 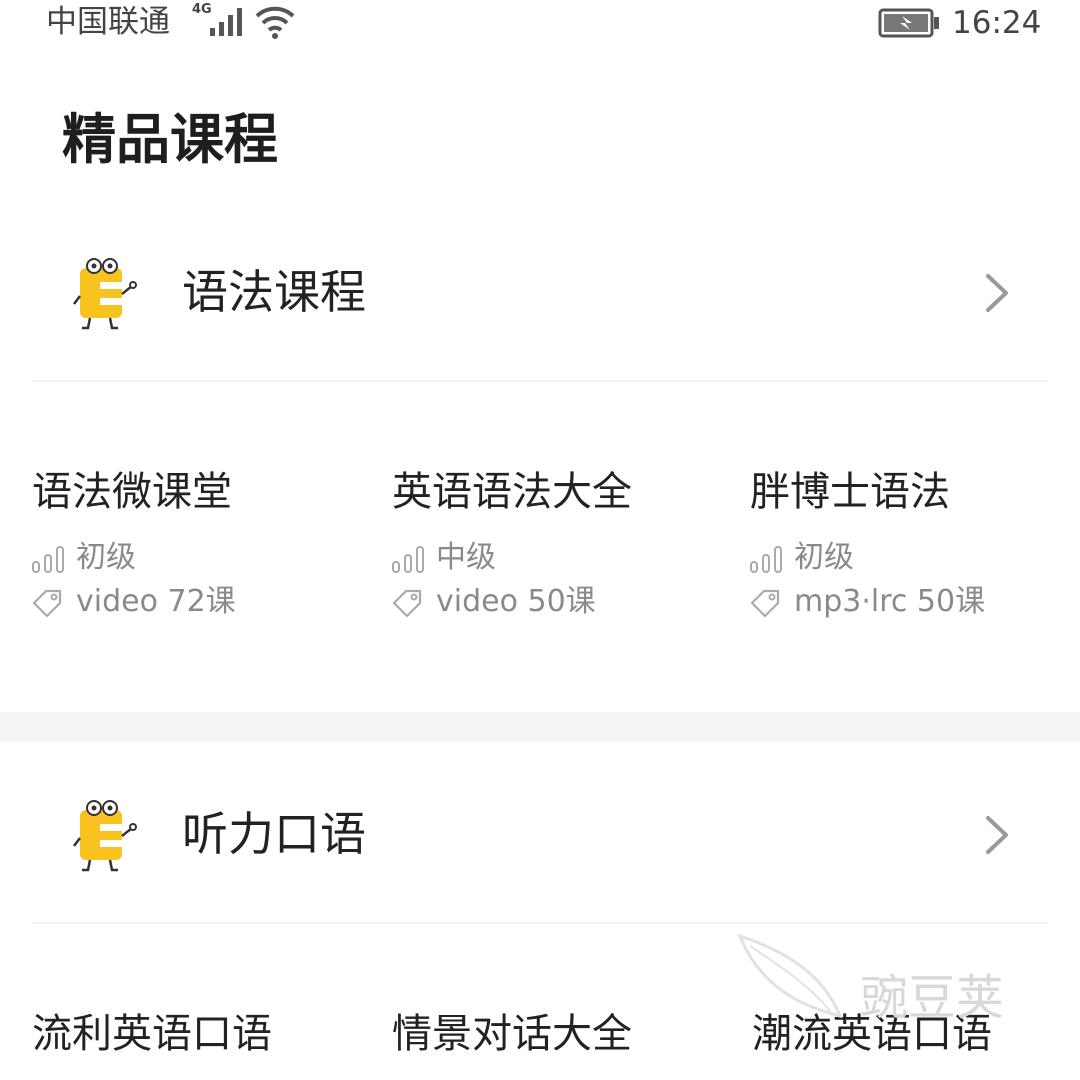 I want to click on format-label: mp3·lrc 50课, so click(x=890, y=601).